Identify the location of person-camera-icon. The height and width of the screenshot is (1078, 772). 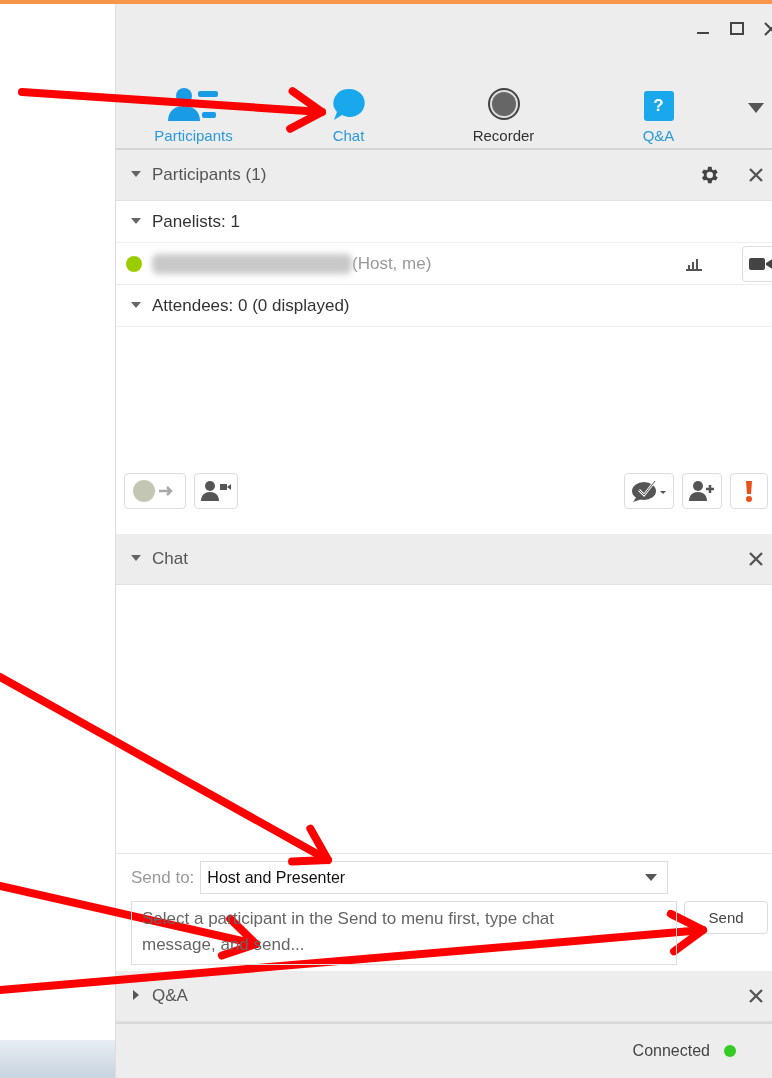
(216, 491).